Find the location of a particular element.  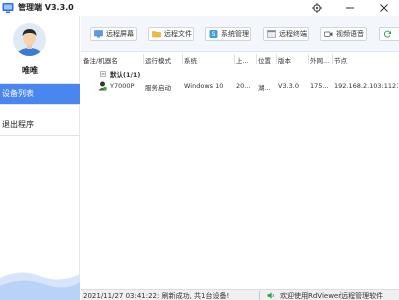

column-header-version: 版本 is located at coordinates (293, 60).